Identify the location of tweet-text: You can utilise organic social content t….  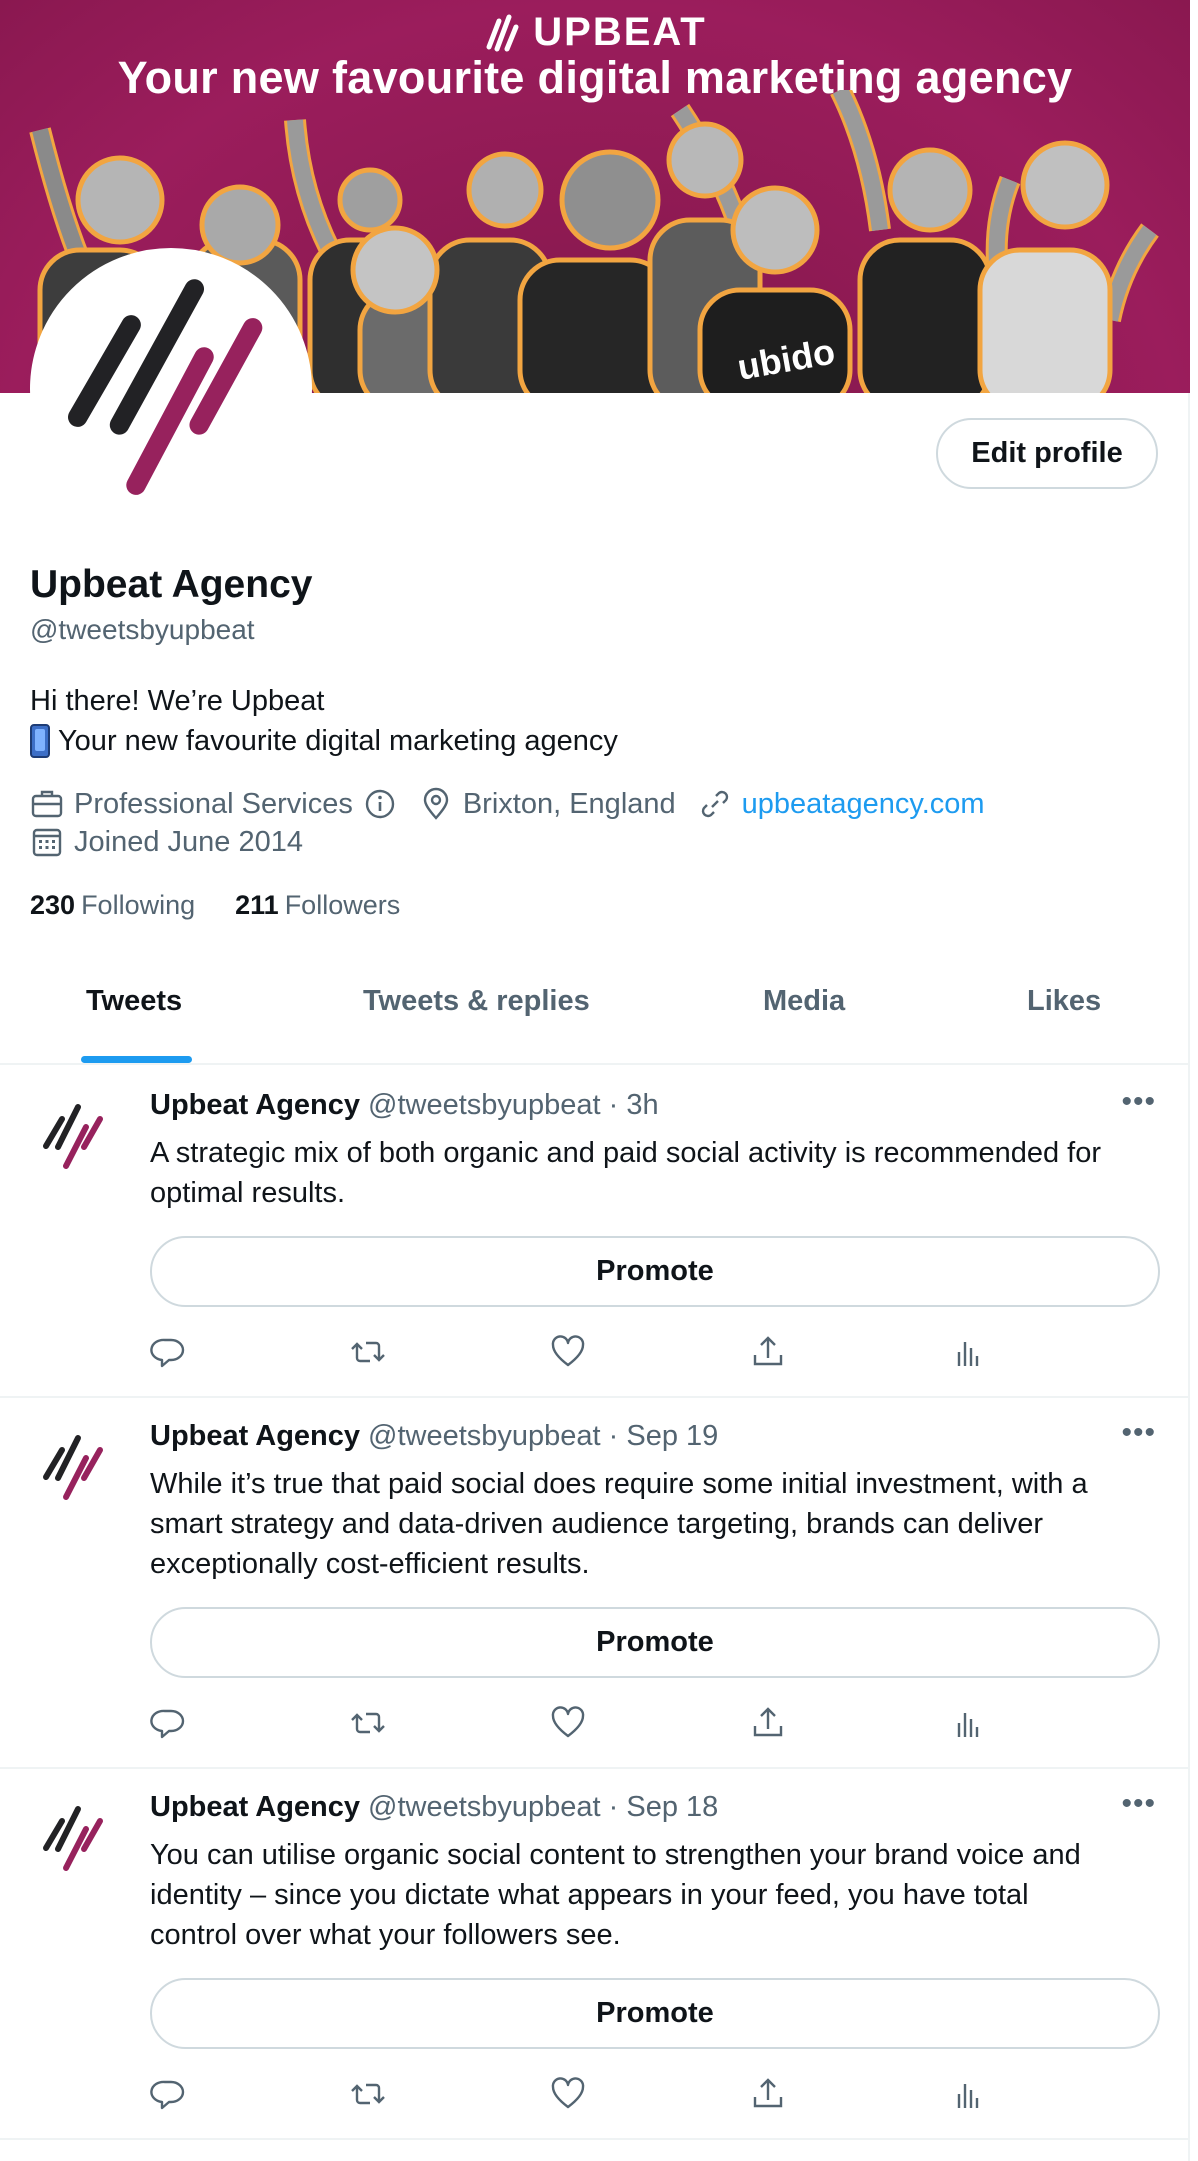
(650, 1895).